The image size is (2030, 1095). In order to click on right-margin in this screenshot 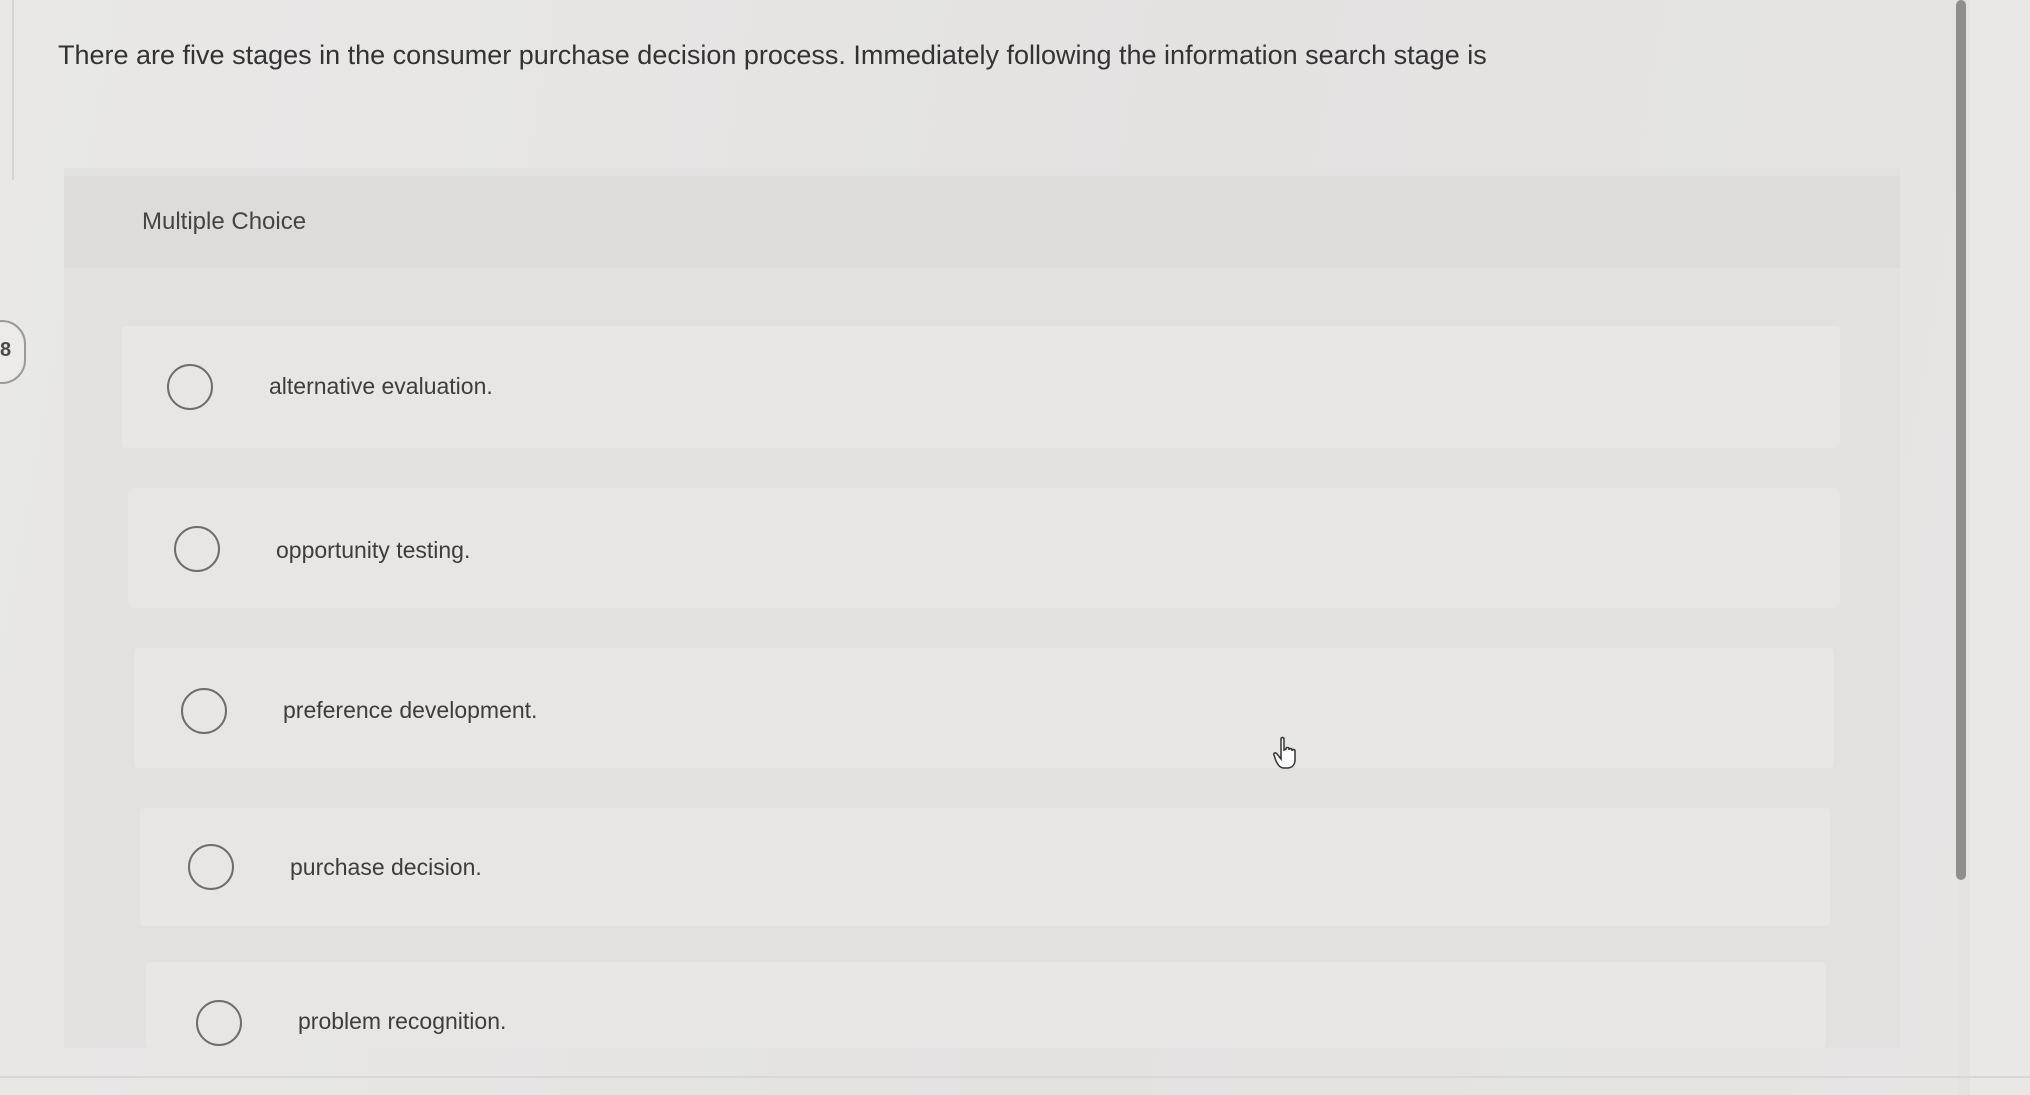, I will do `click(2000, 547)`.